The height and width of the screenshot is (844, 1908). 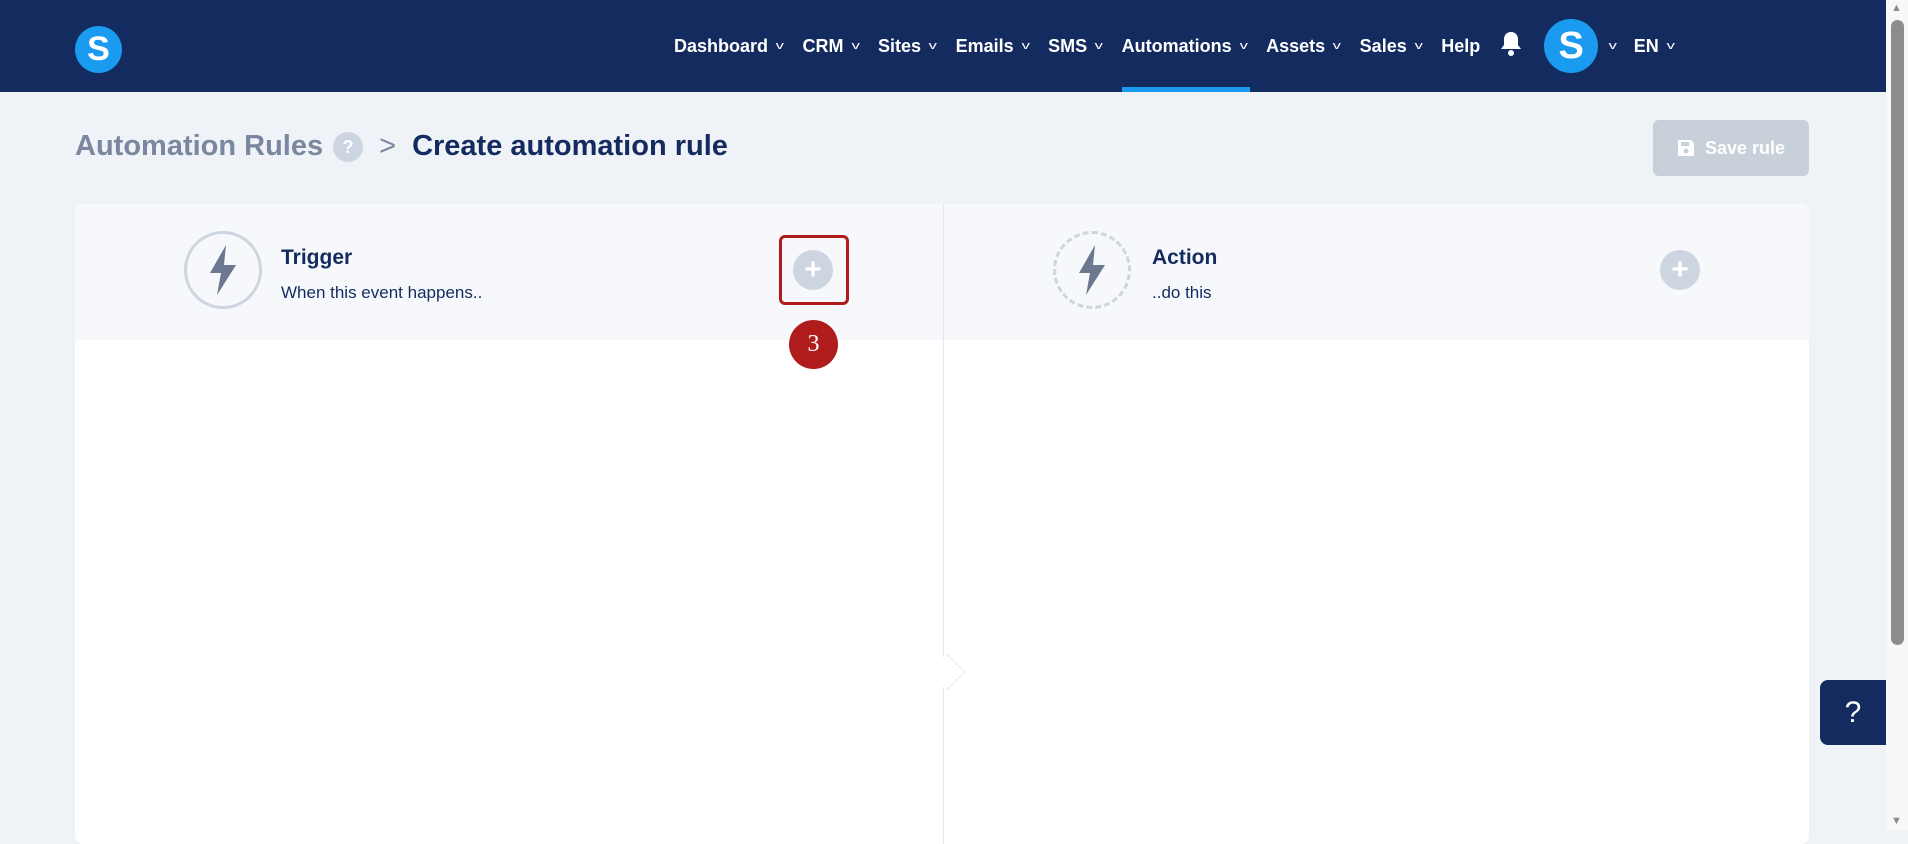 What do you see at coordinates (1685, 148) in the screenshot?
I see `save-icon` at bounding box center [1685, 148].